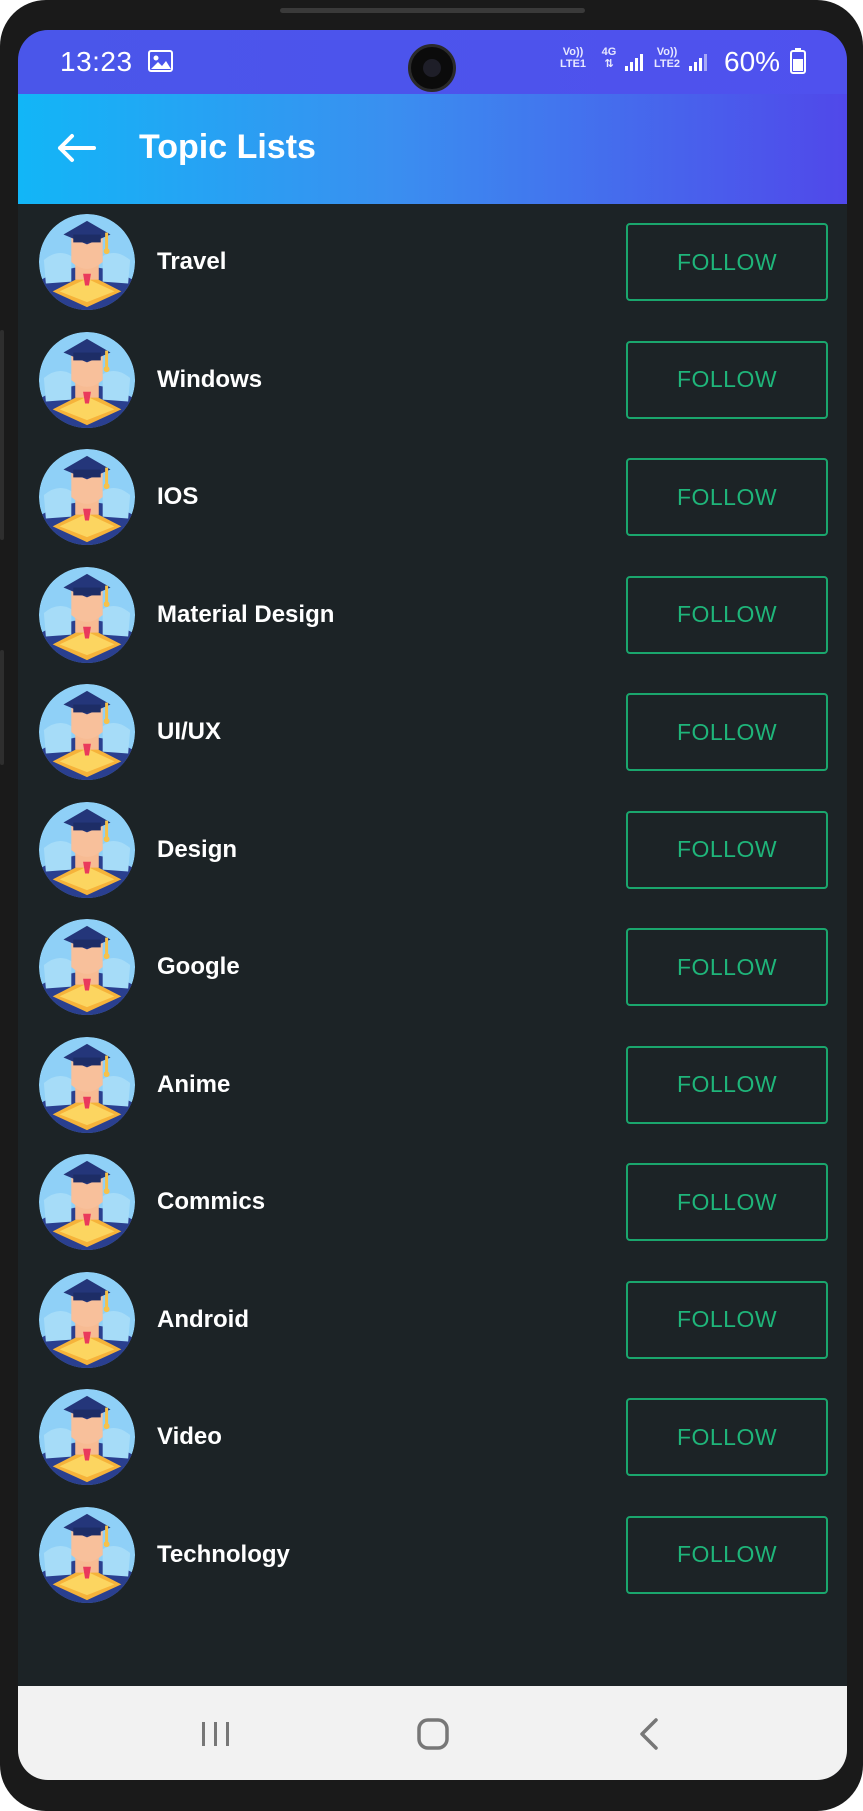 The image size is (863, 1811). Describe the element at coordinates (178, 496) in the screenshot. I see `topic-name: IOS` at that location.